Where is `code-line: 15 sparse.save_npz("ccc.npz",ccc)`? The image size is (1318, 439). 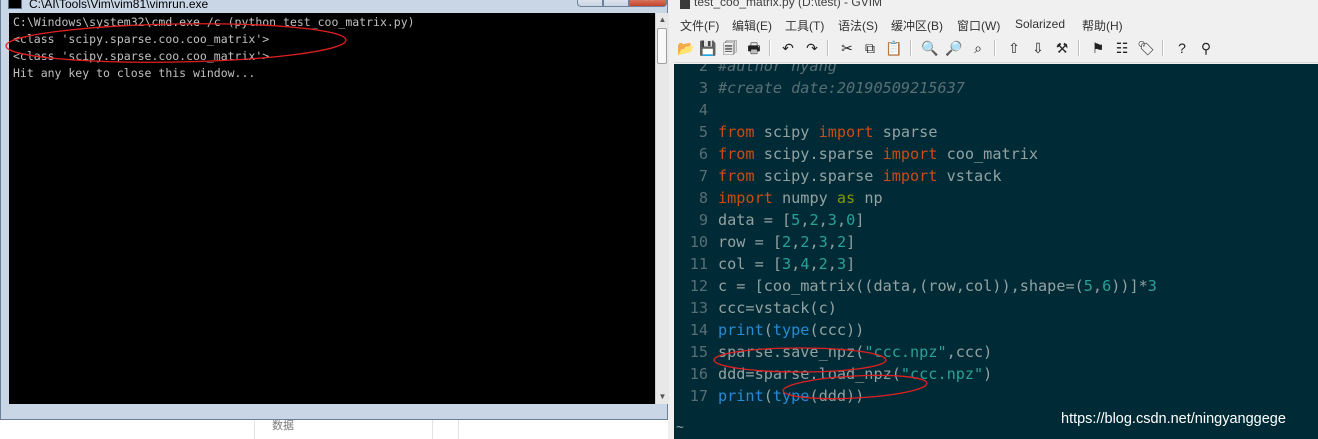 code-line: 15 sparse.save_npz("ccc.npz",ccc) is located at coordinates (833, 352).